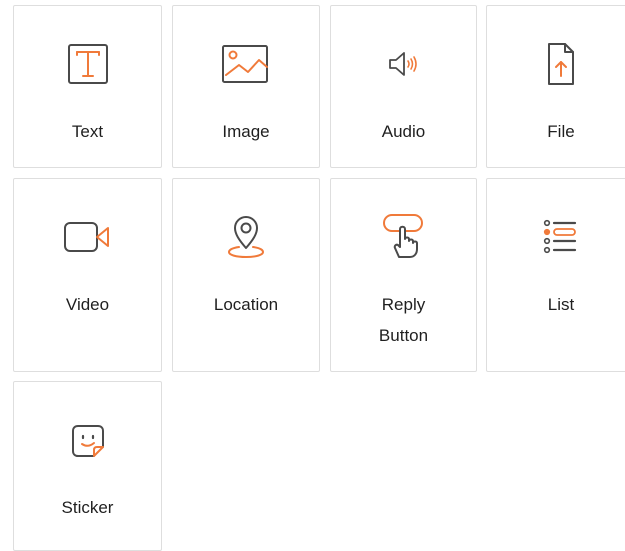 The height and width of the screenshot is (551, 625). Describe the element at coordinates (561, 237) in the screenshot. I see `list-icon` at that location.